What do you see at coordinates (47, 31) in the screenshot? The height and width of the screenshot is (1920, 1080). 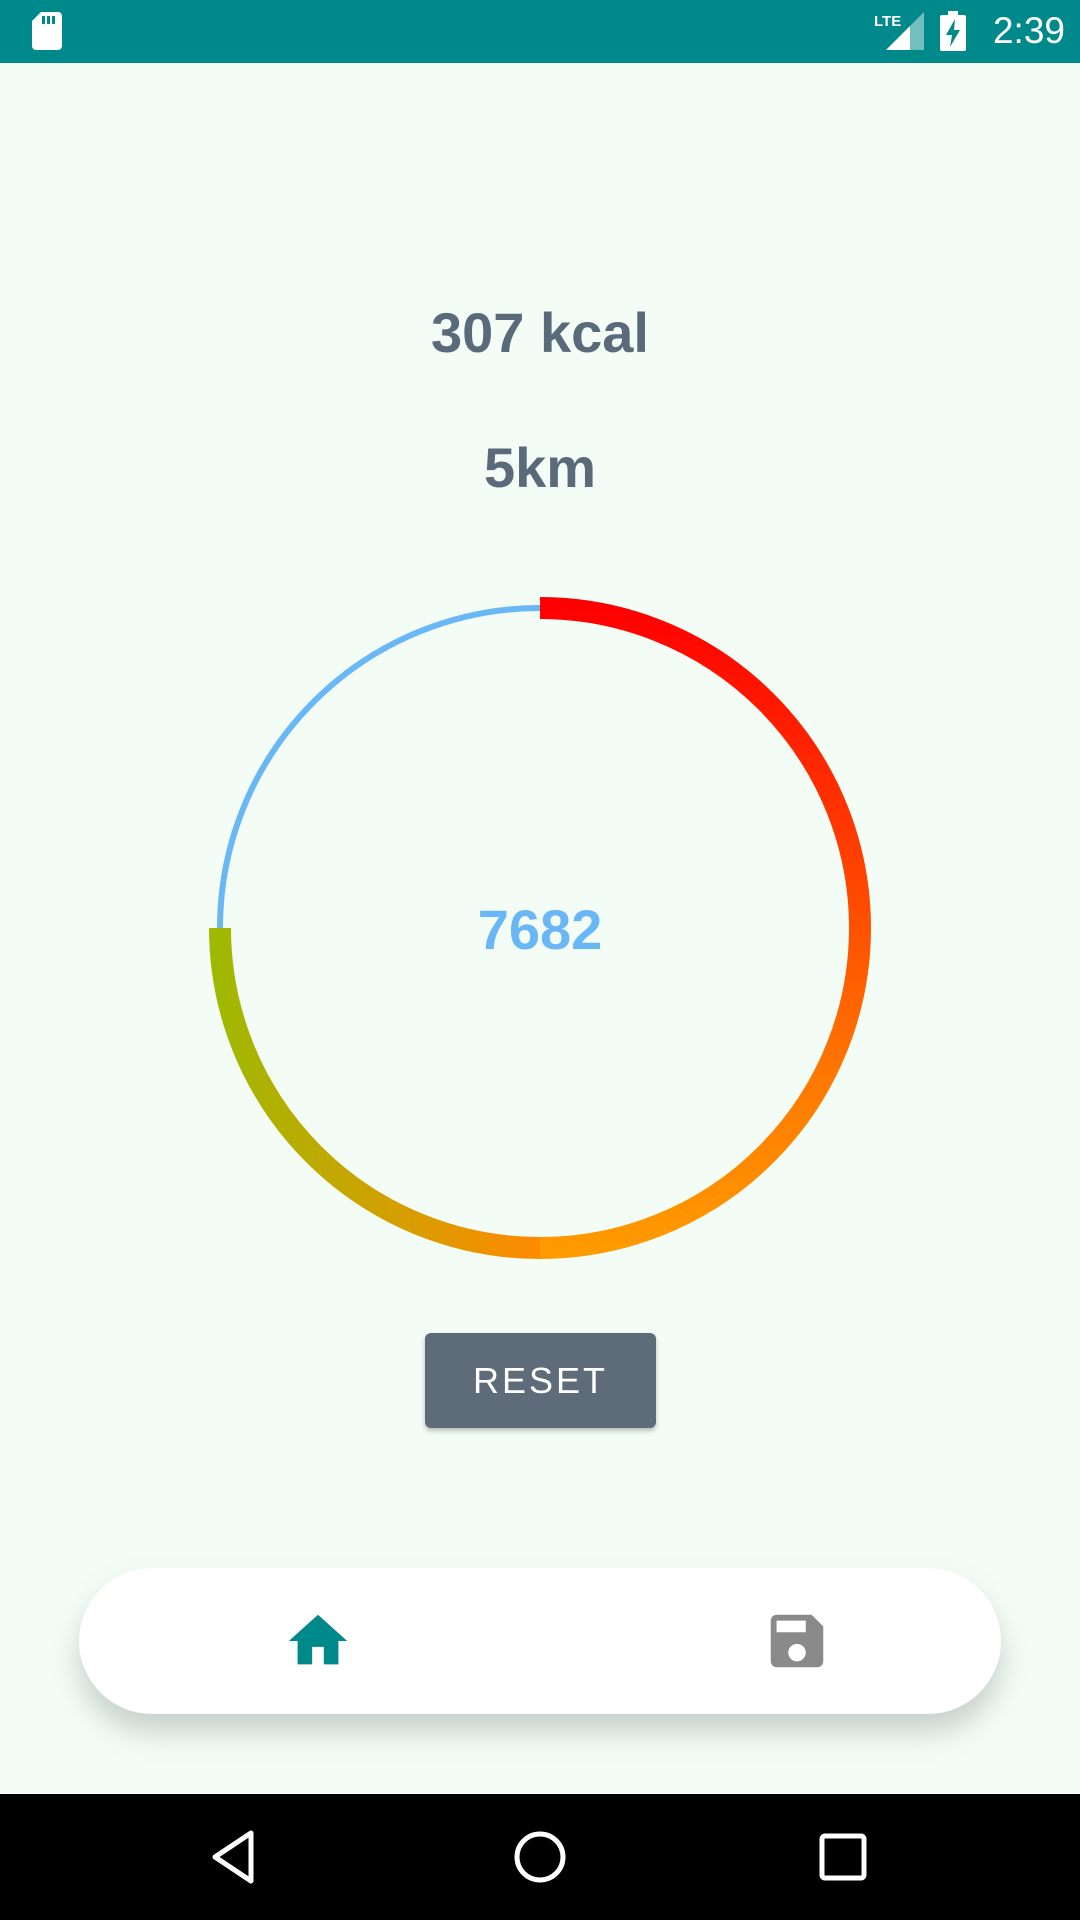 I see `sd-card-icon` at bounding box center [47, 31].